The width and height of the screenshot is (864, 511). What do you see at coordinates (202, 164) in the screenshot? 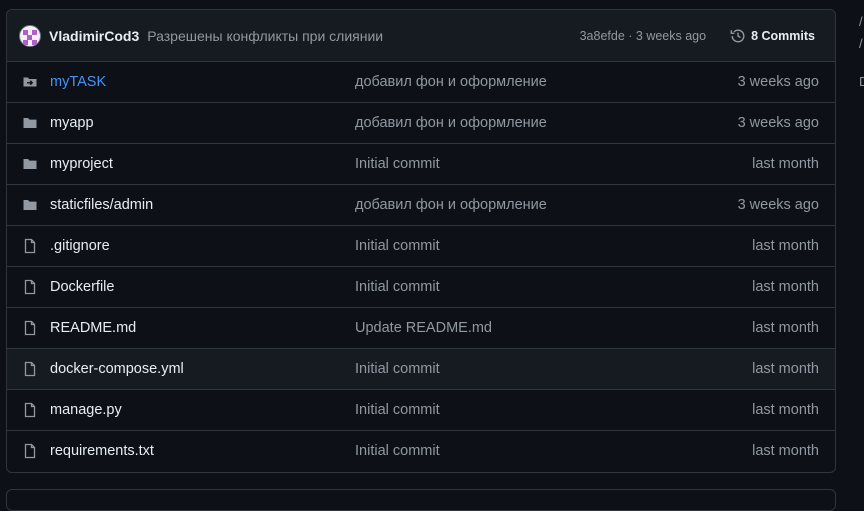
I see `file-name-link: myproject` at bounding box center [202, 164].